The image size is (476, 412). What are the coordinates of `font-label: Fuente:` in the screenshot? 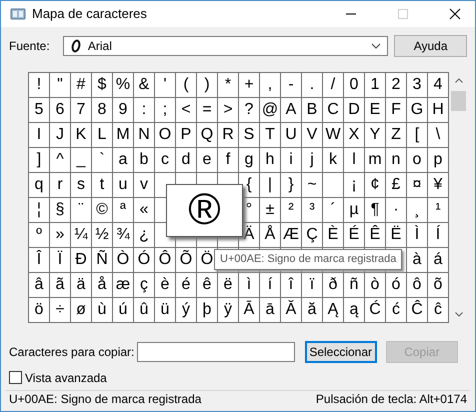 It's located at (30, 45).